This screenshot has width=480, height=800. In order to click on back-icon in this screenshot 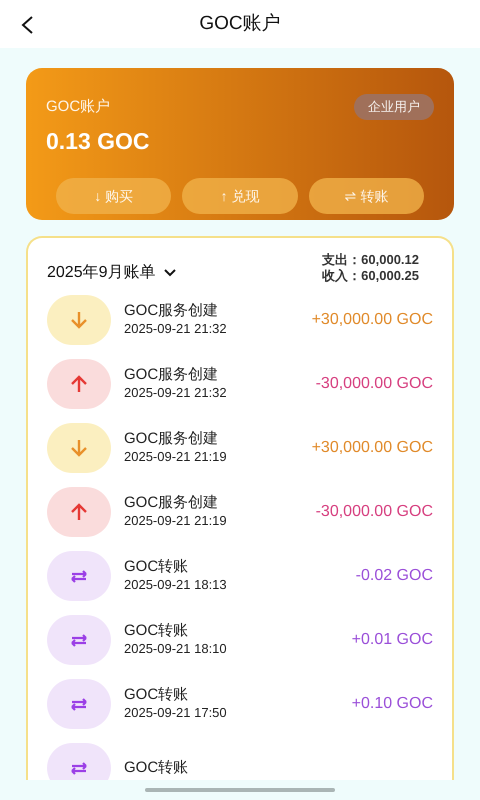, I will do `click(27, 25)`.